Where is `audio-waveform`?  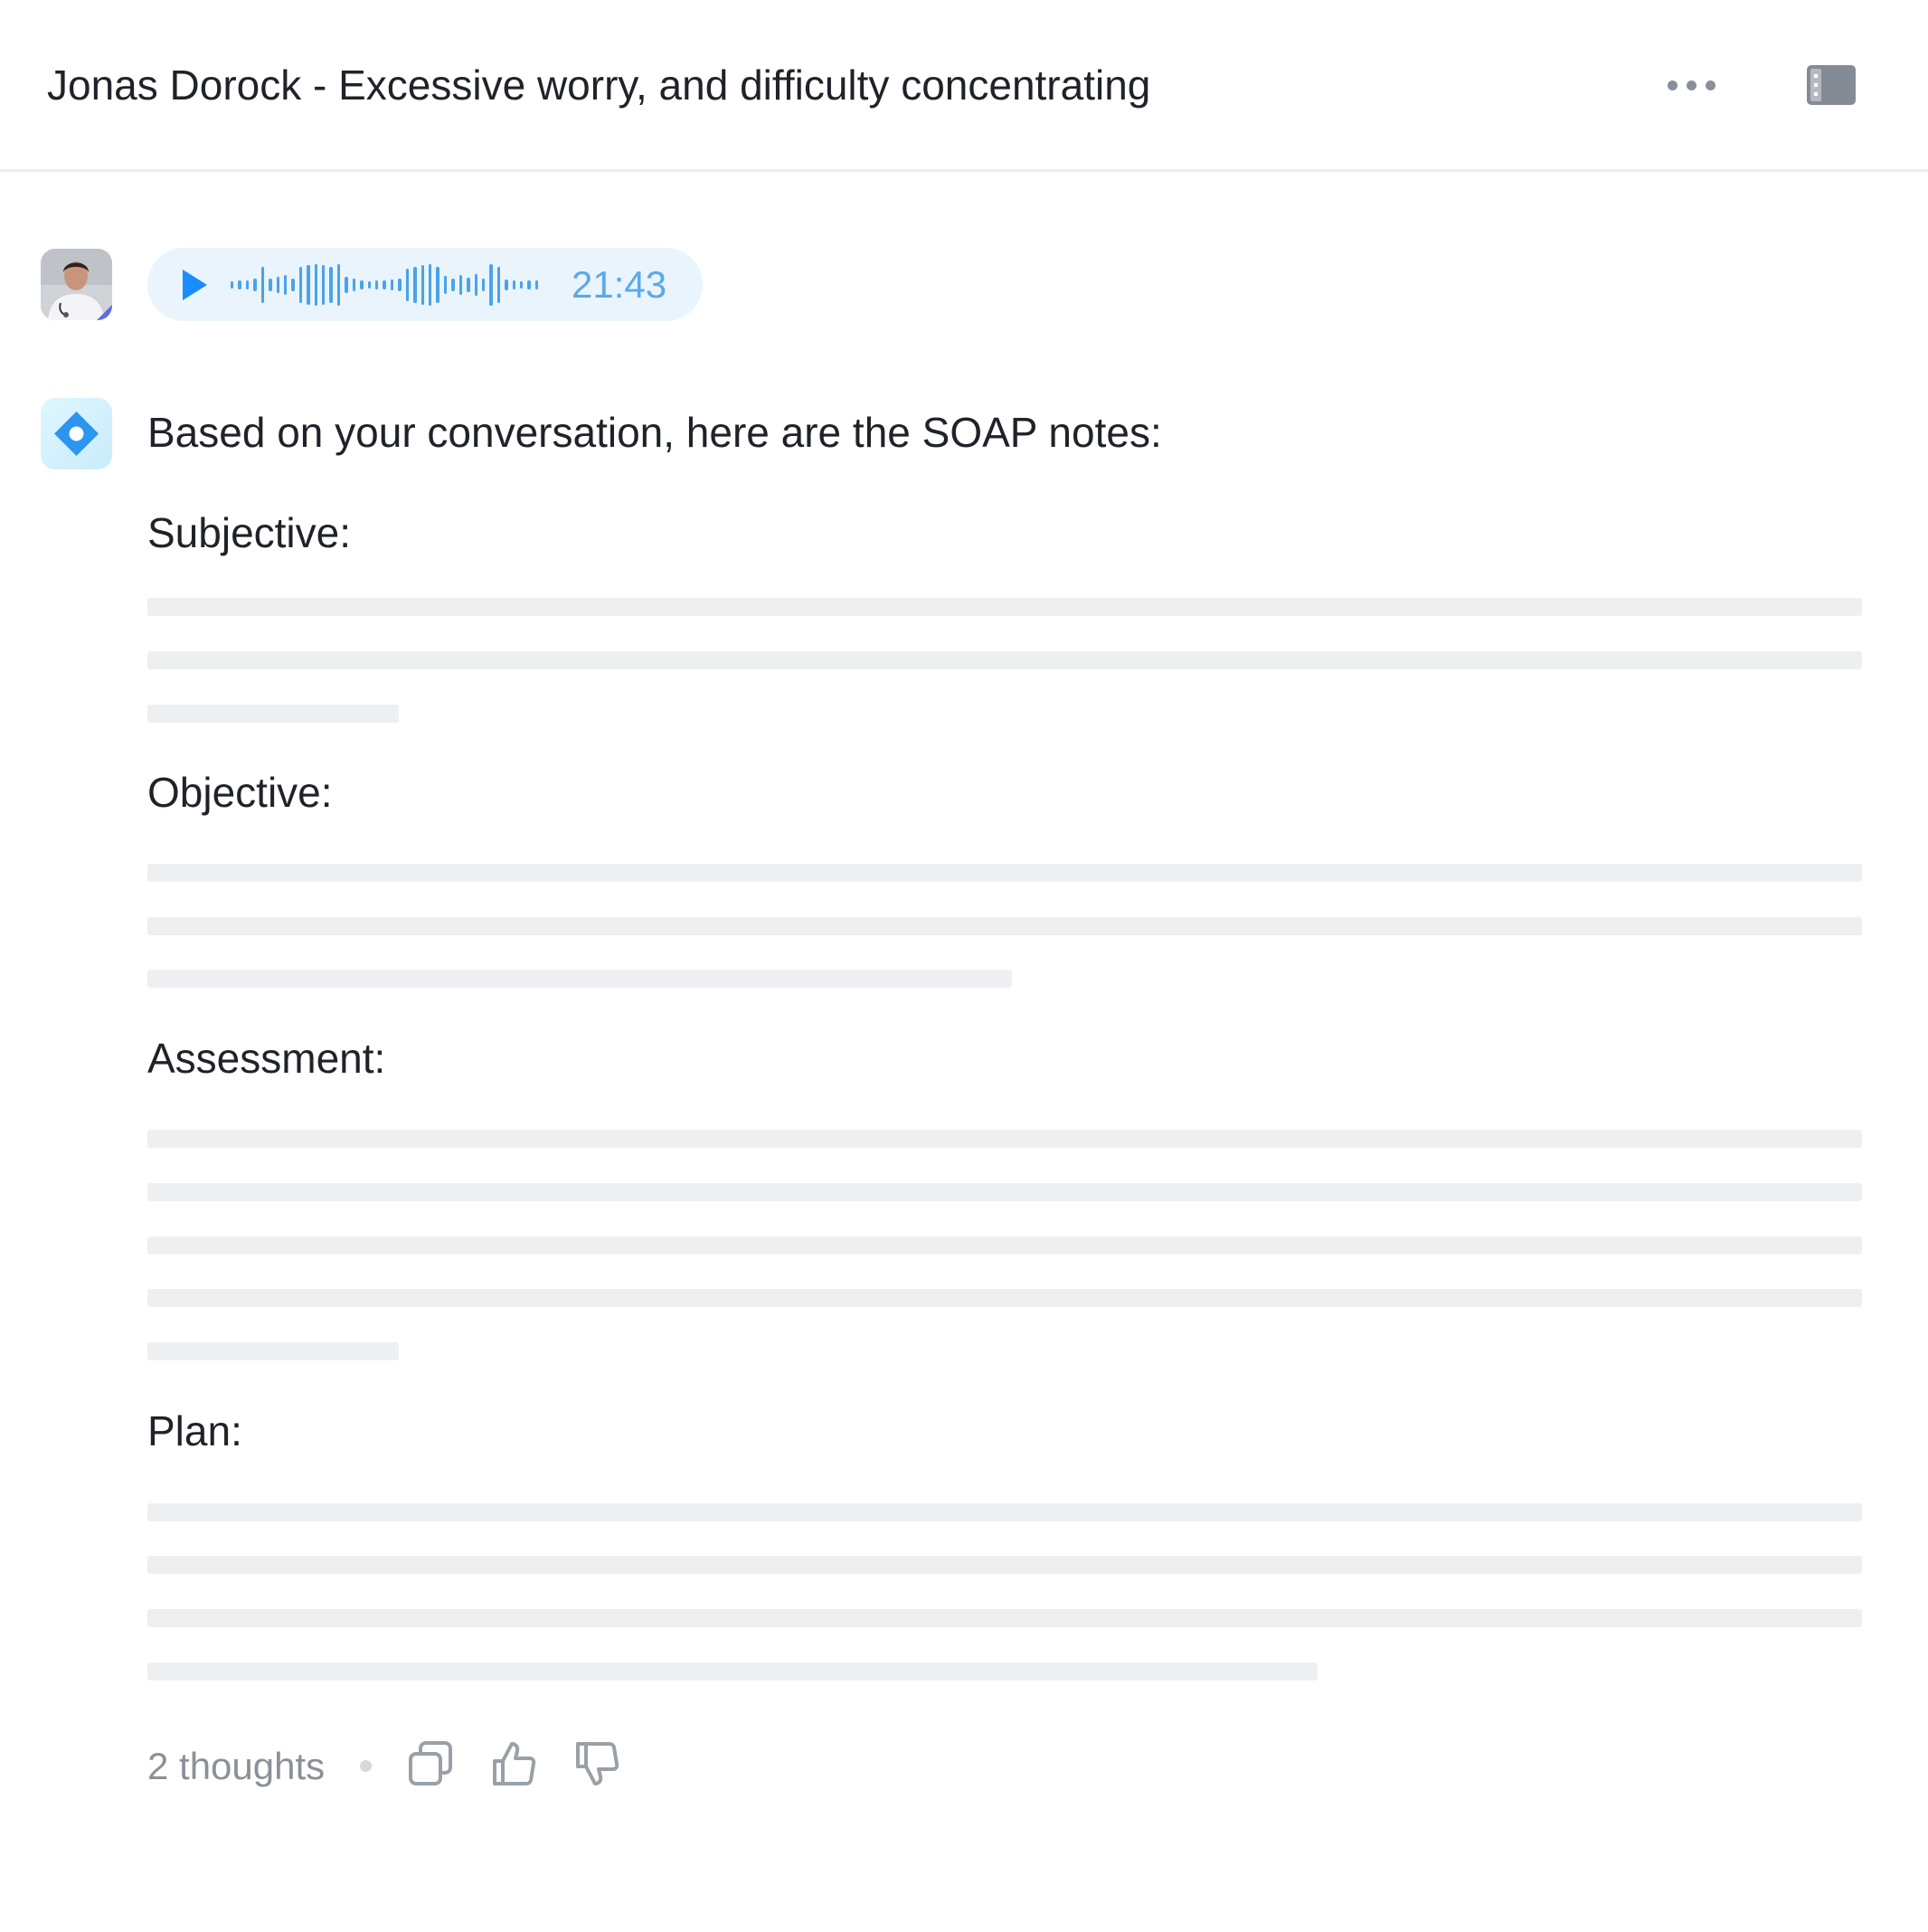 audio-waveform is located at coordinates (385, 284).